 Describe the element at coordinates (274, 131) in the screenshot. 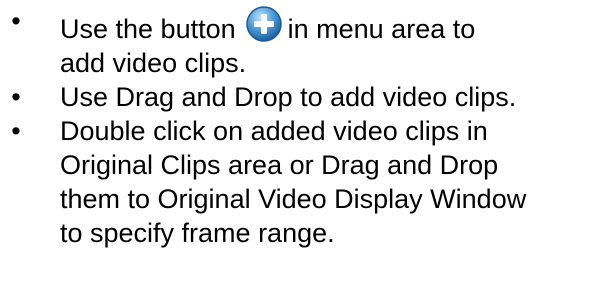

I see `bullet-3-line-1: Double click on added video clips in` at that location.